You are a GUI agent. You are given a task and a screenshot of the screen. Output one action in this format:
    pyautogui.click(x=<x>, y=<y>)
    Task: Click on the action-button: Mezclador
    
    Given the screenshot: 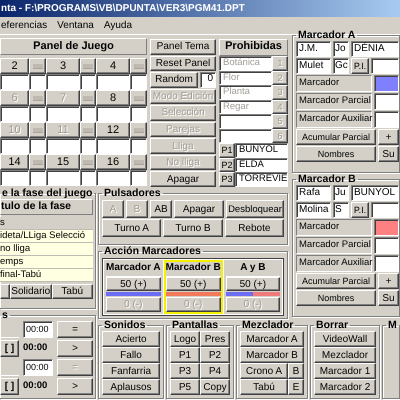 What is the action you would take?
    pyautogui.click(x=345, y=355)
    